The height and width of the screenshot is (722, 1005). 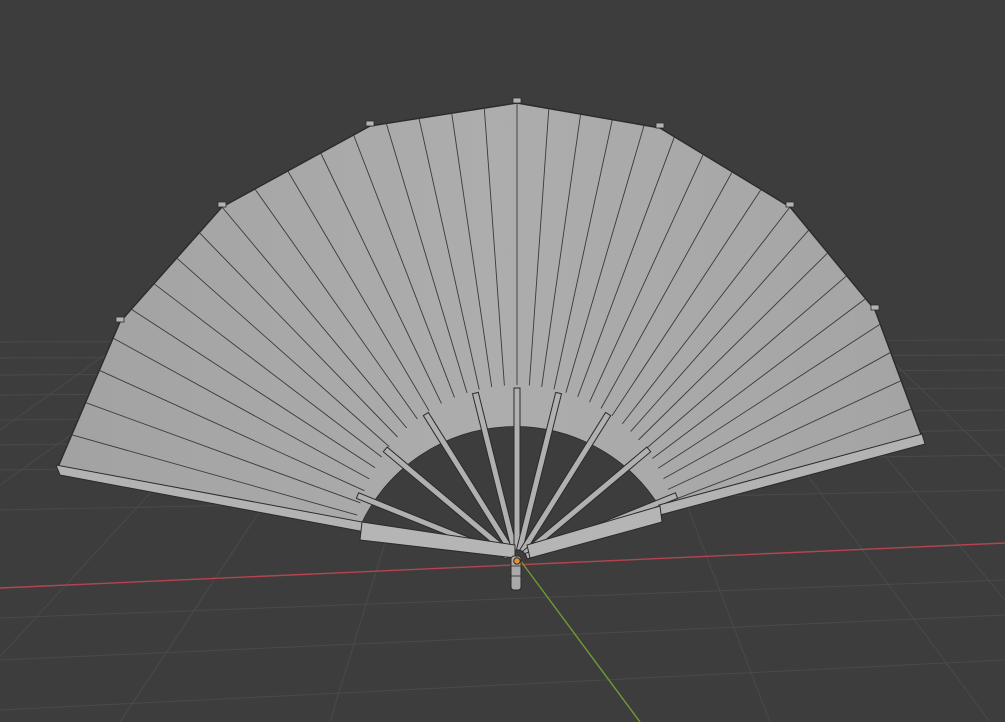 I want to click on object-origin-dot, so click(x=517, y=561).